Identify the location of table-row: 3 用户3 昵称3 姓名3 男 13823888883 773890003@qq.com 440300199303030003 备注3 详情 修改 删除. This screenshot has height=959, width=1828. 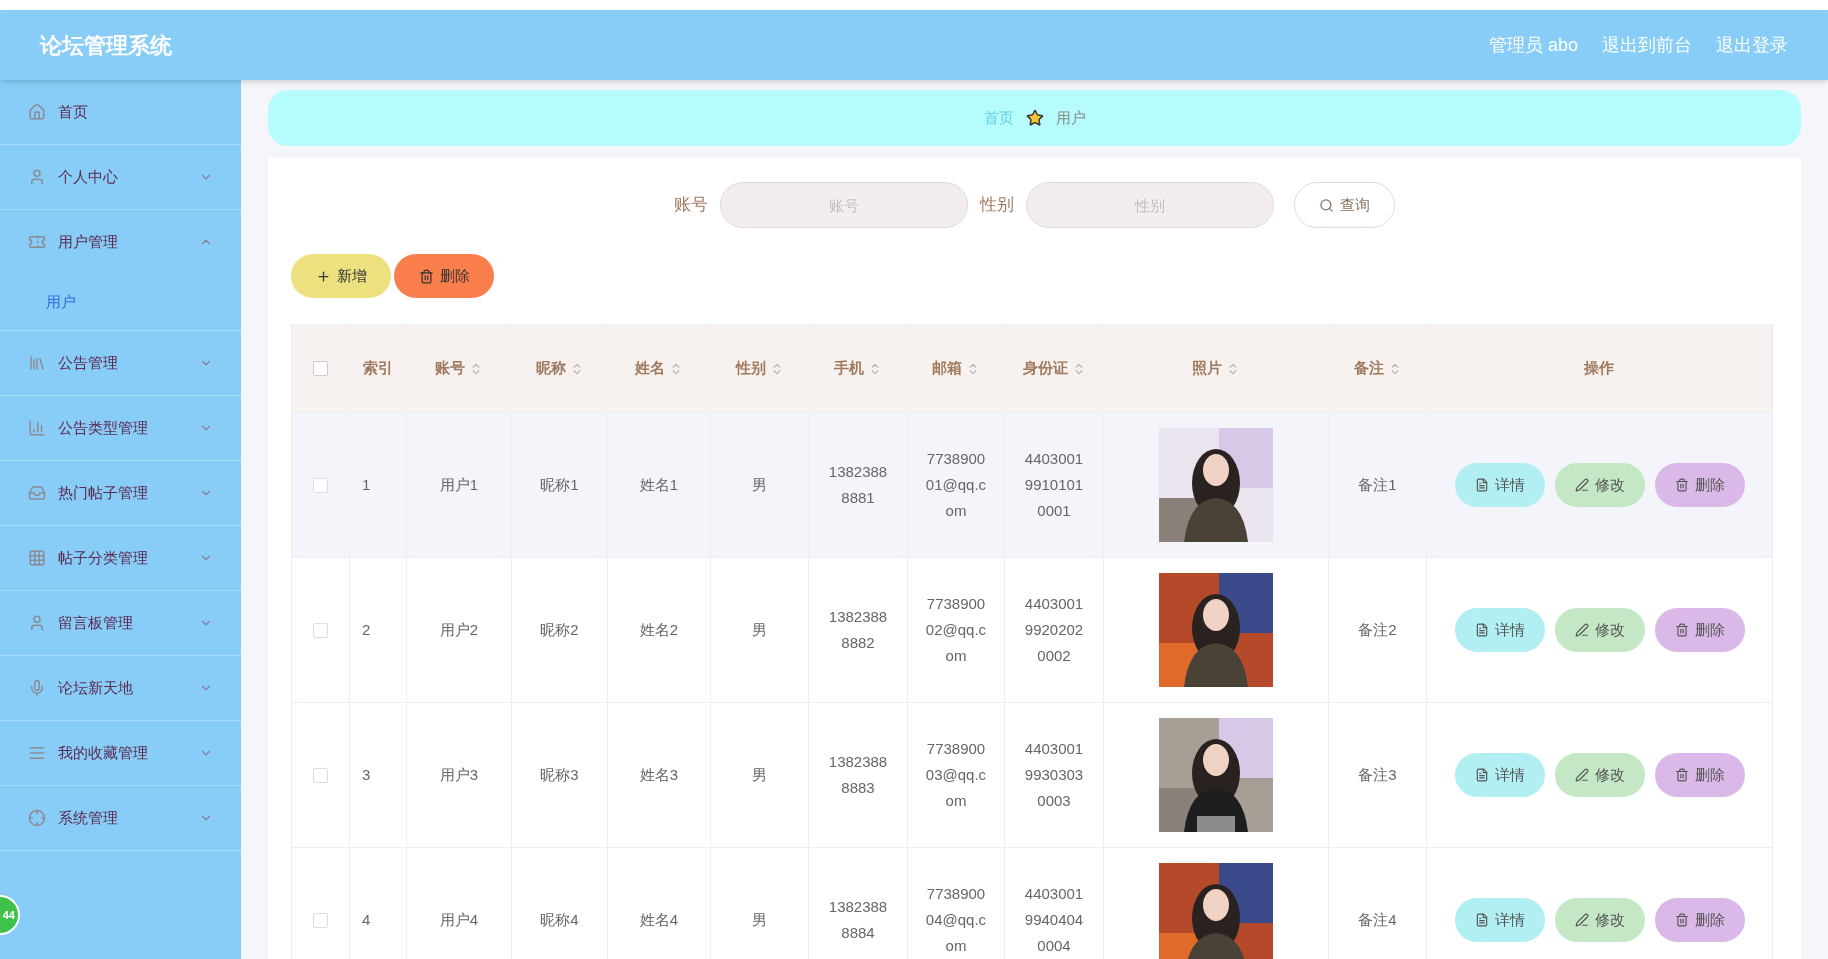
(1032, 775).